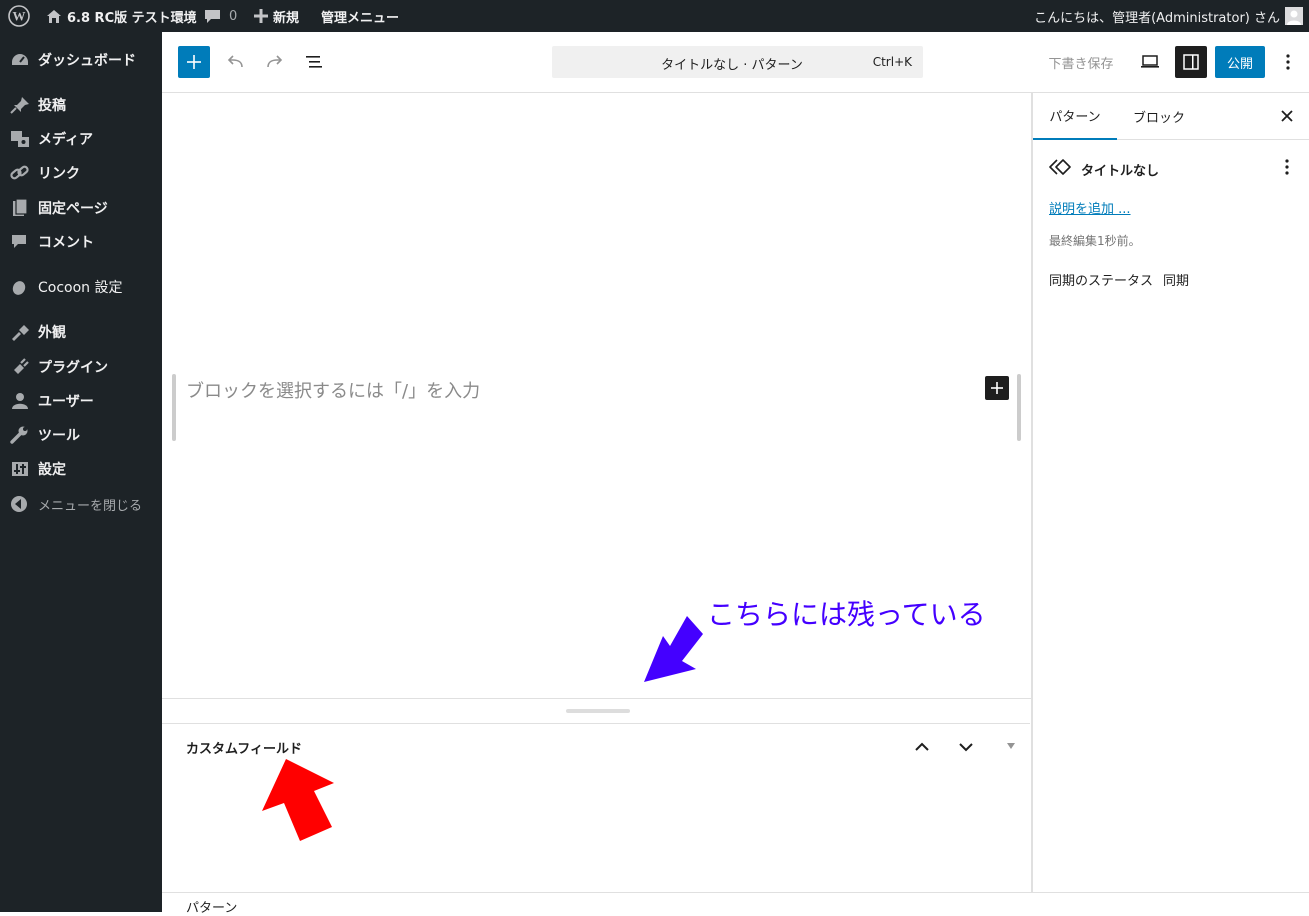  I want to click on tab-label: パターン, so click(1075, 117).